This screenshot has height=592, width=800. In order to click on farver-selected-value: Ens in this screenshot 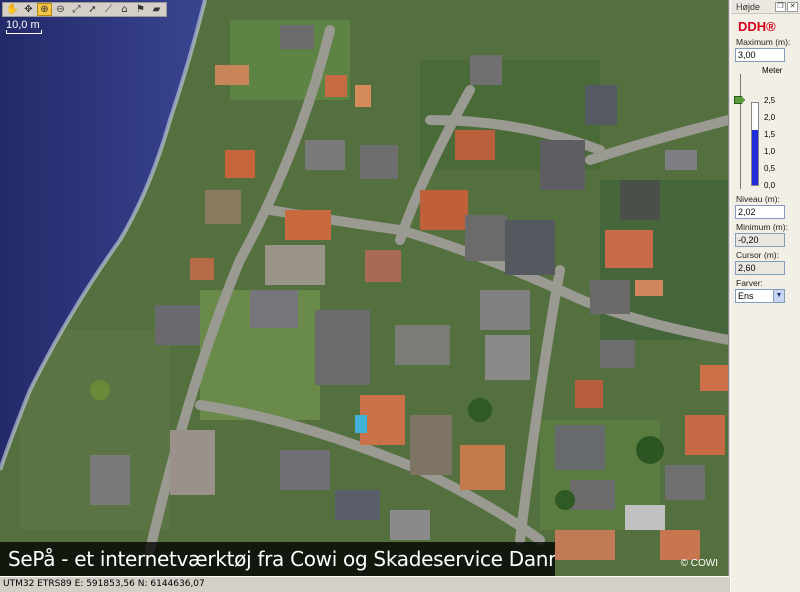, I will do `click(746, 296)`.